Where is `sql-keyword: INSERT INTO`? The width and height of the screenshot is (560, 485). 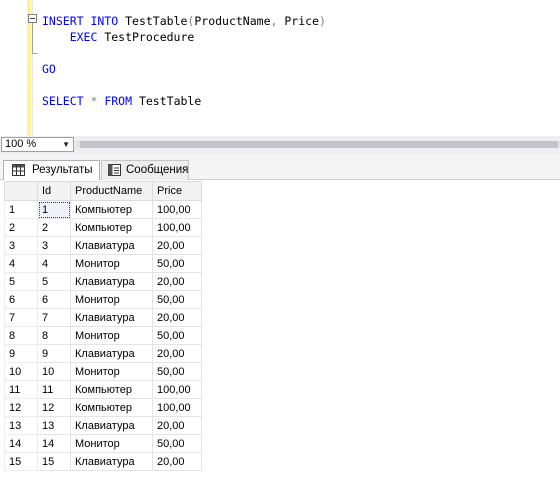 sql-keyword: INSERT INTO is located at coordinates (84, 21).